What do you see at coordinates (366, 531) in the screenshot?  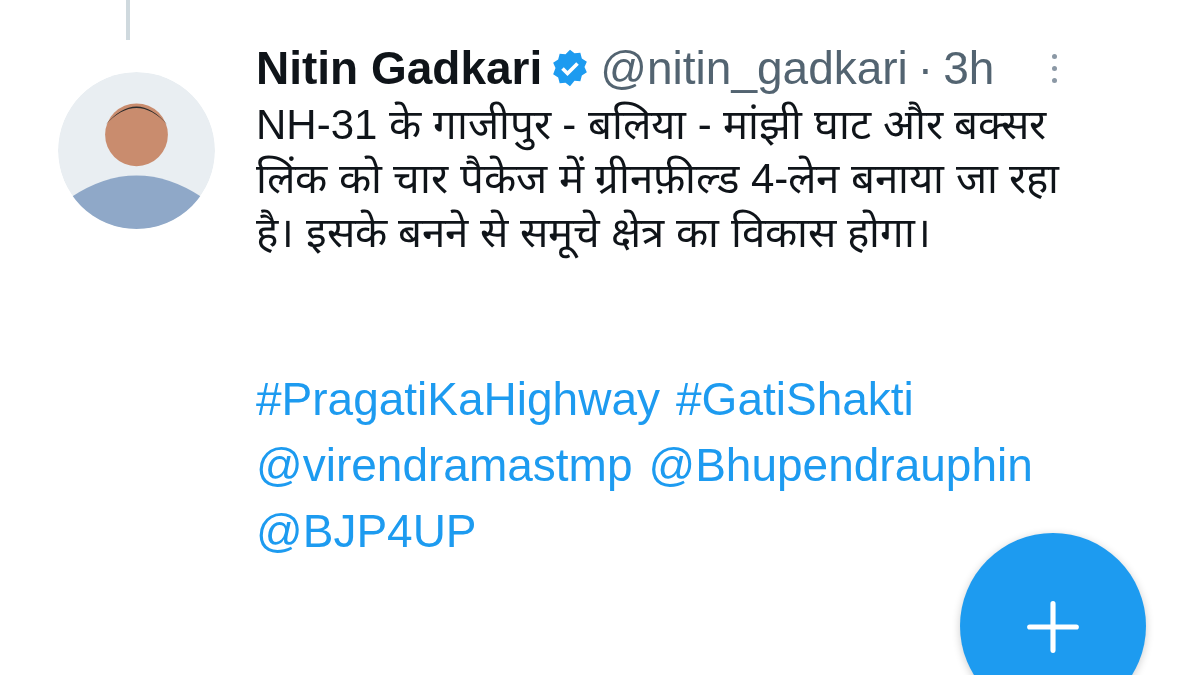 I see `tweet-link: @BJP4UP` at bounding box center [366, 531].